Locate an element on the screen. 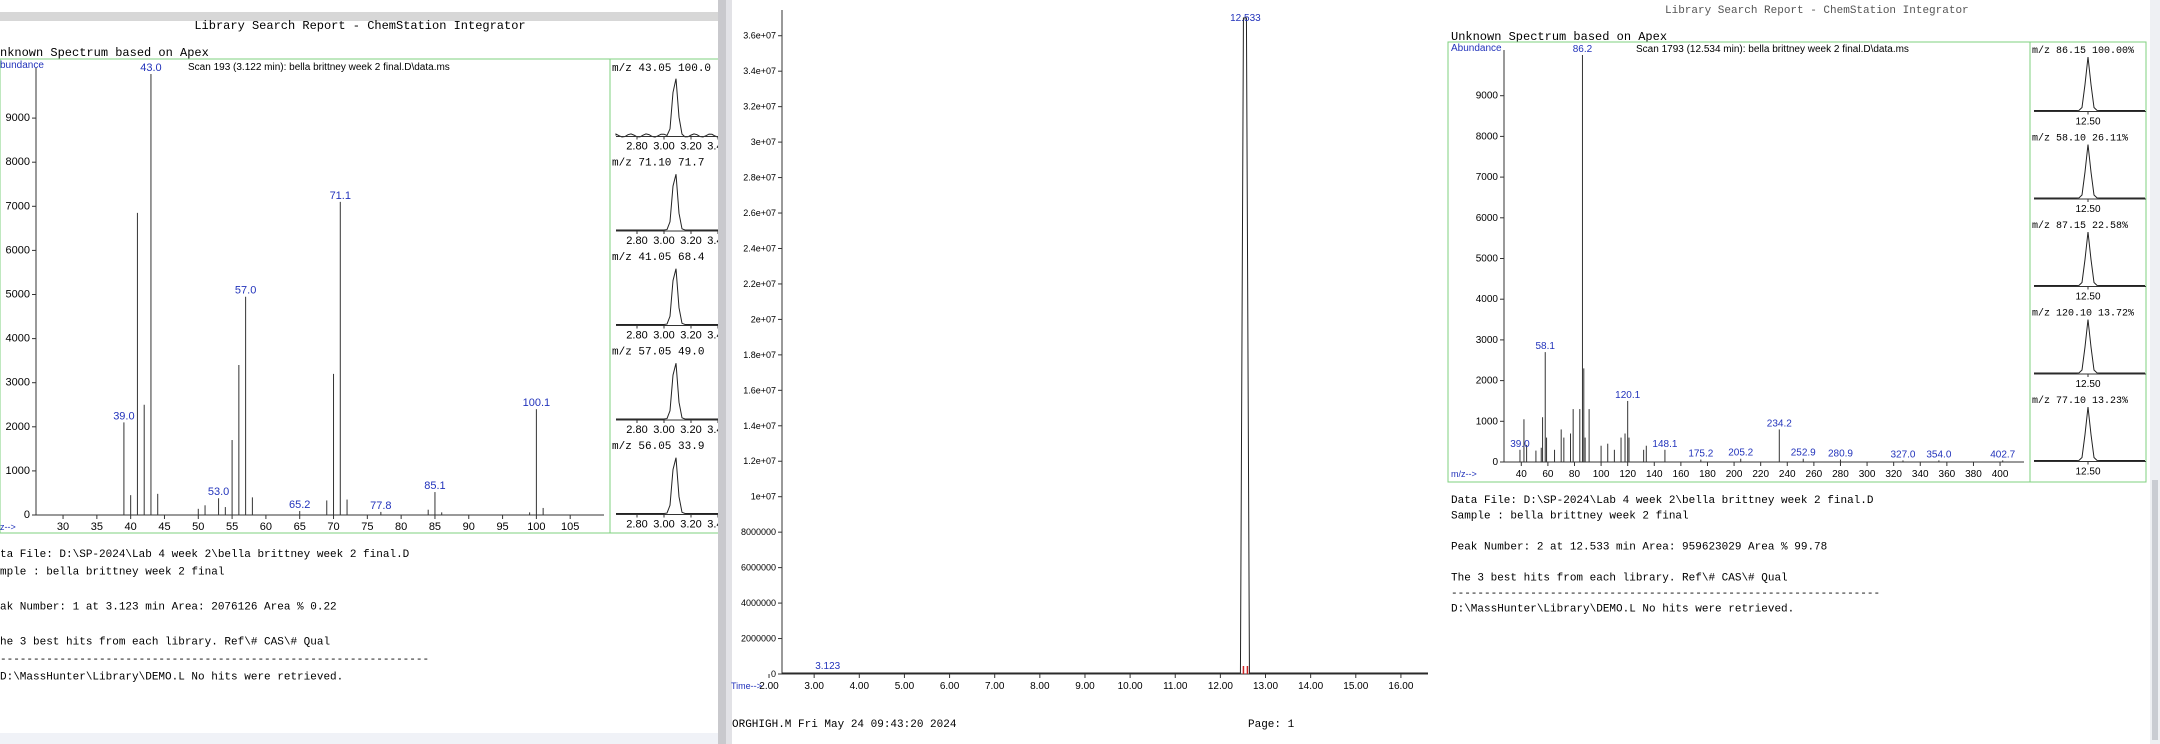 The height and width of the screenshot is (744, 2160). tic-x-tick-label: 12.00 is located at coordinates (1220, 686).